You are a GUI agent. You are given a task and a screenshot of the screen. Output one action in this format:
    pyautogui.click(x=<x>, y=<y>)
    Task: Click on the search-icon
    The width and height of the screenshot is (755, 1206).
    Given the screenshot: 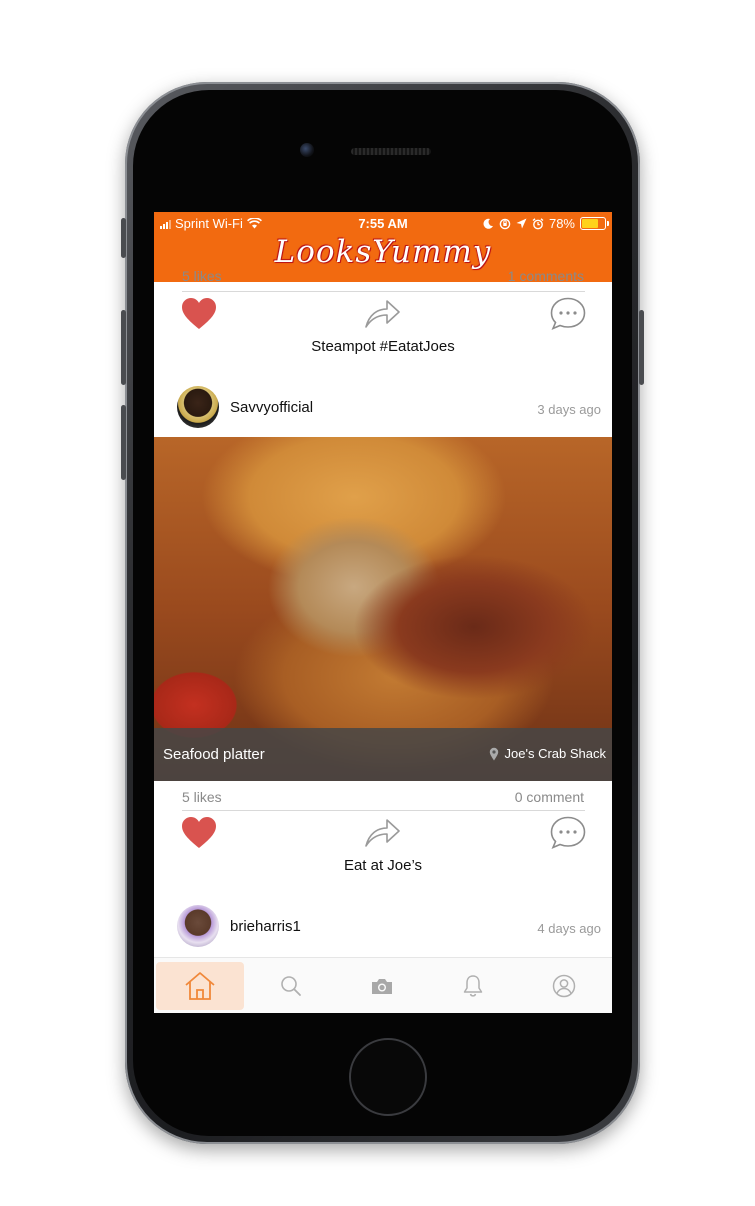 What is the action you would take?
    pyautogui.click(x=291, y=986)
    